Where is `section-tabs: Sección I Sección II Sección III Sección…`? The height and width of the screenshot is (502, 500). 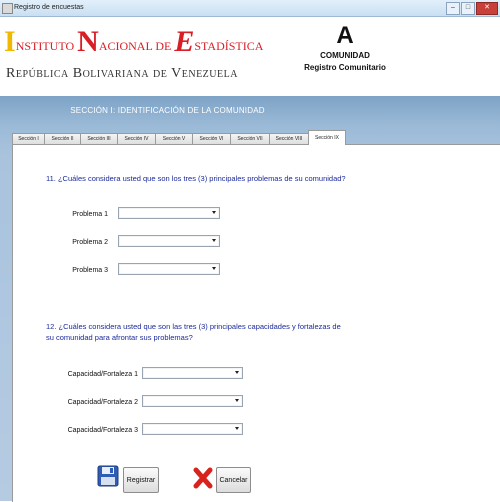 section-tabs: Sección I Sección II Sección III Sección… is located at coordinates (179, 137).